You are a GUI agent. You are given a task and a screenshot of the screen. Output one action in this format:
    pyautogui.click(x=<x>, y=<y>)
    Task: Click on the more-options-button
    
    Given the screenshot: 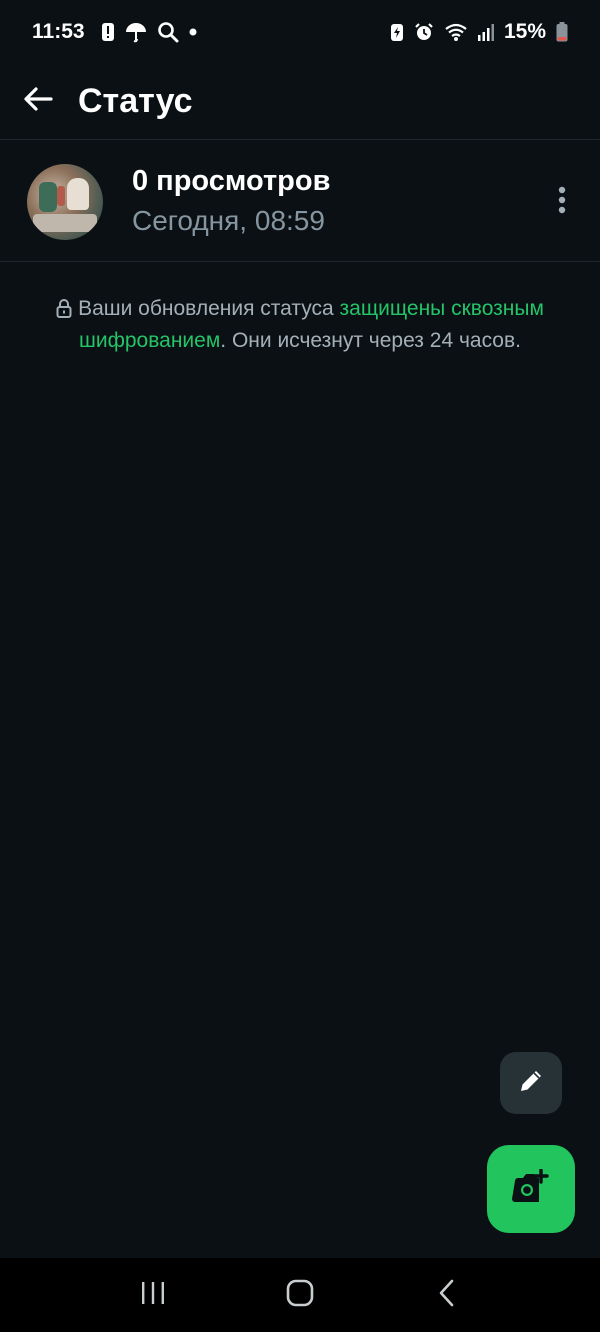 What is the action you would take?
    pyautogui.click(x=562, y=202)
    